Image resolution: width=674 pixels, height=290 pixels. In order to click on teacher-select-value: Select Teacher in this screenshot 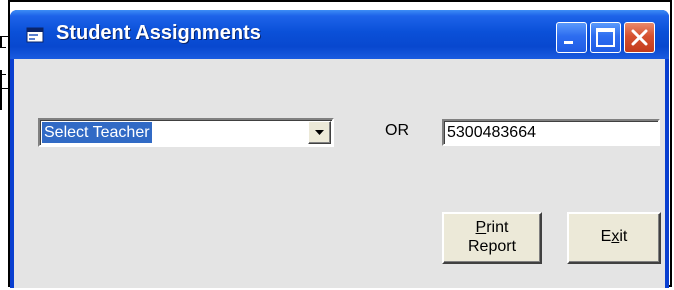, I will do `click(97, 132)`.